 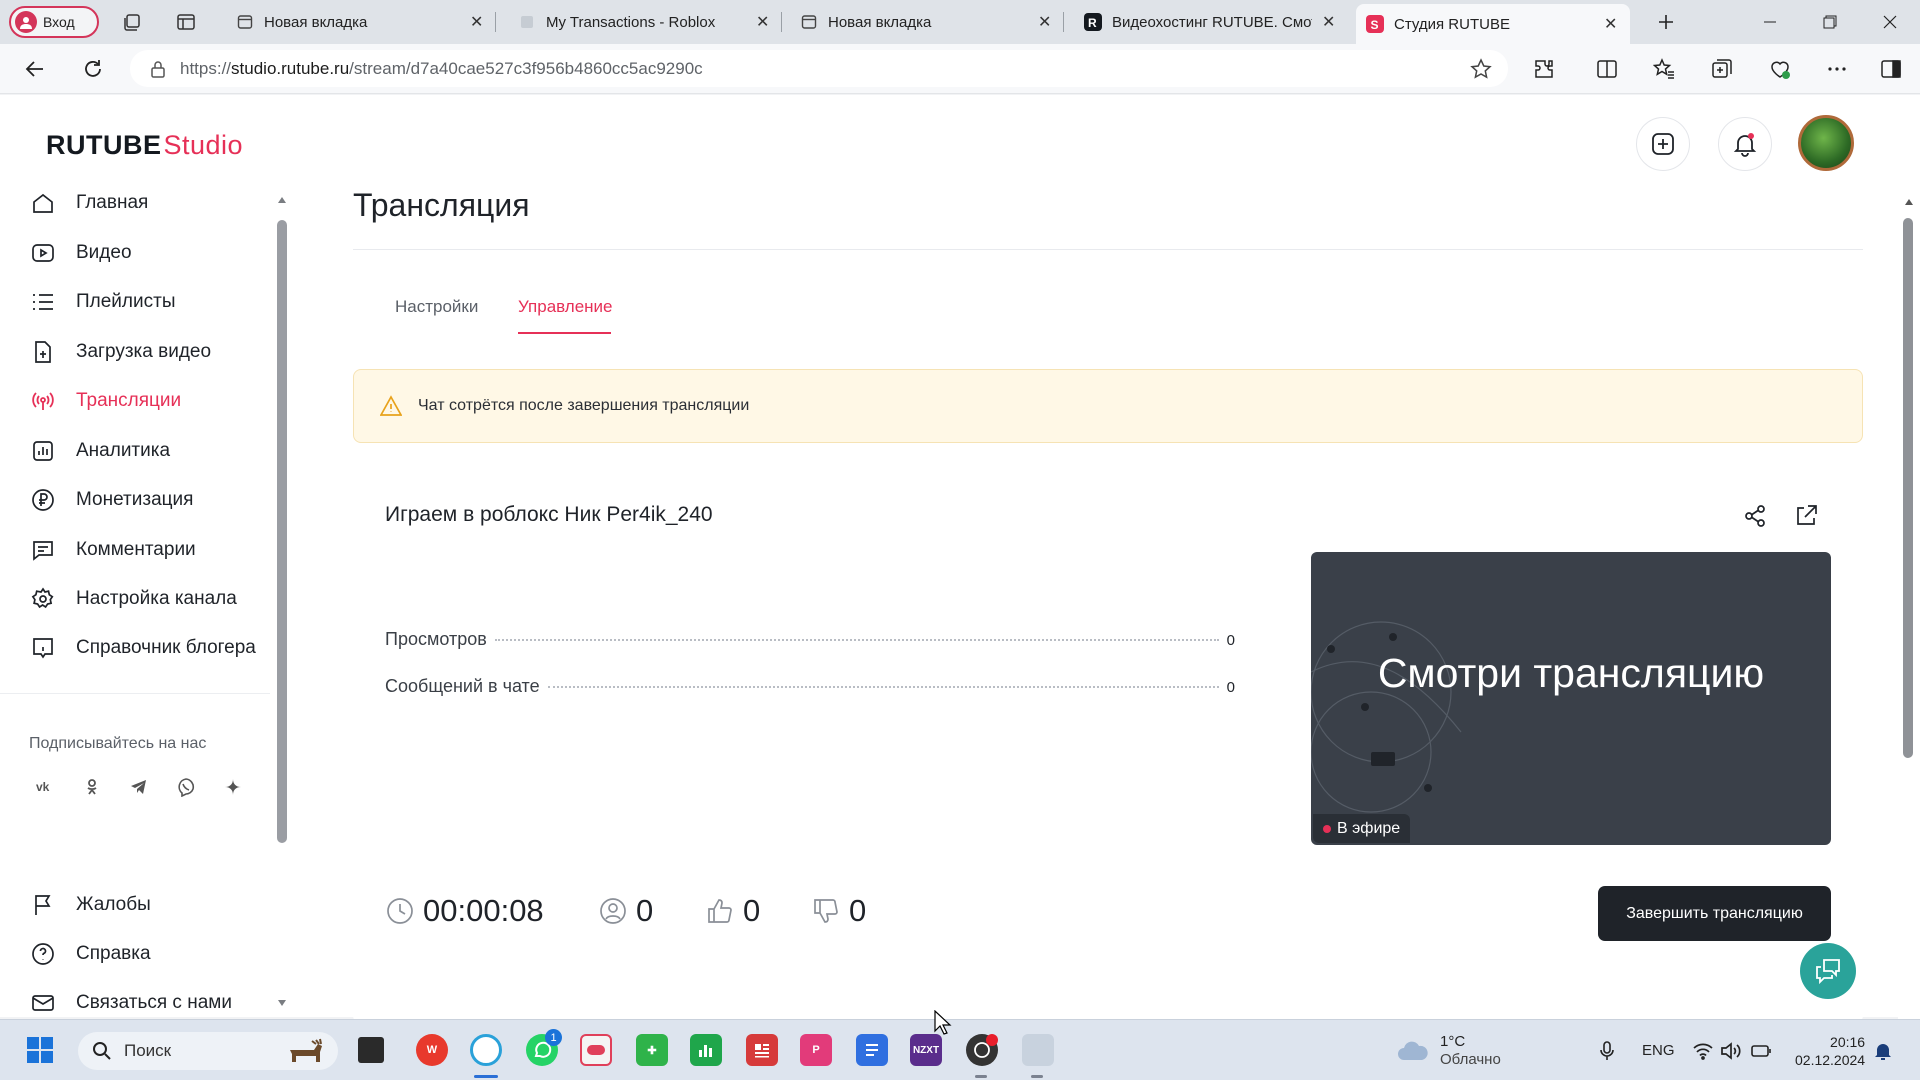 What do you see at coordinates (81, 253) in the screenshot?
I see `sidebar-item-video: Видео` at bounding box center [81, 253].